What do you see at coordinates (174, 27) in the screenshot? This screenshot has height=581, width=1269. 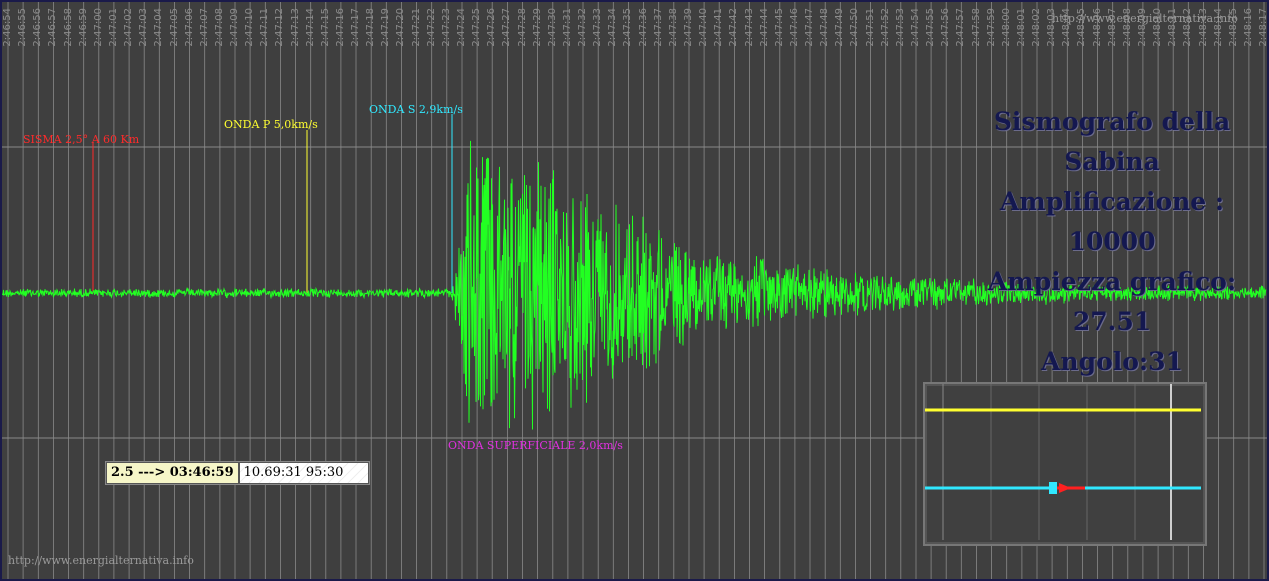 I see `time-tick-label: 2:47:05` at bounding box center [174, 27].